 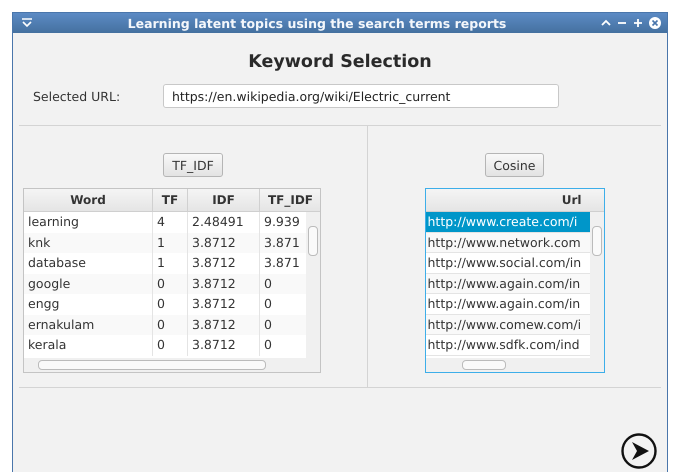 I want to click on table-cell: kerala, so click(x=88, y=345).